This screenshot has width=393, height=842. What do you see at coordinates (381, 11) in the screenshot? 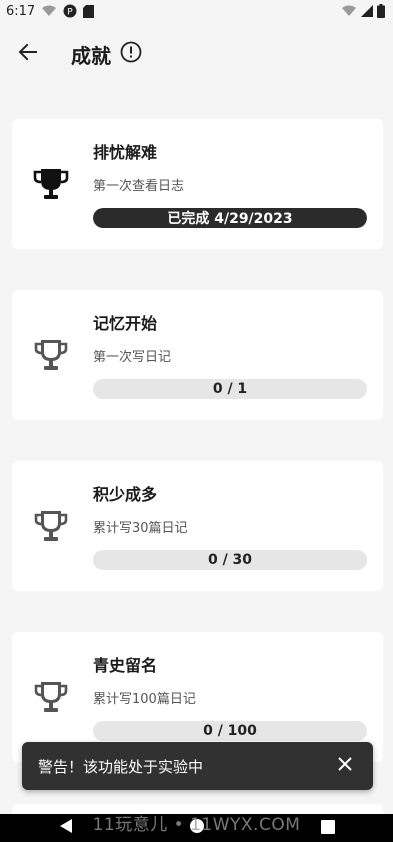
I see `battery-icon` at bounding box center [381, 11].